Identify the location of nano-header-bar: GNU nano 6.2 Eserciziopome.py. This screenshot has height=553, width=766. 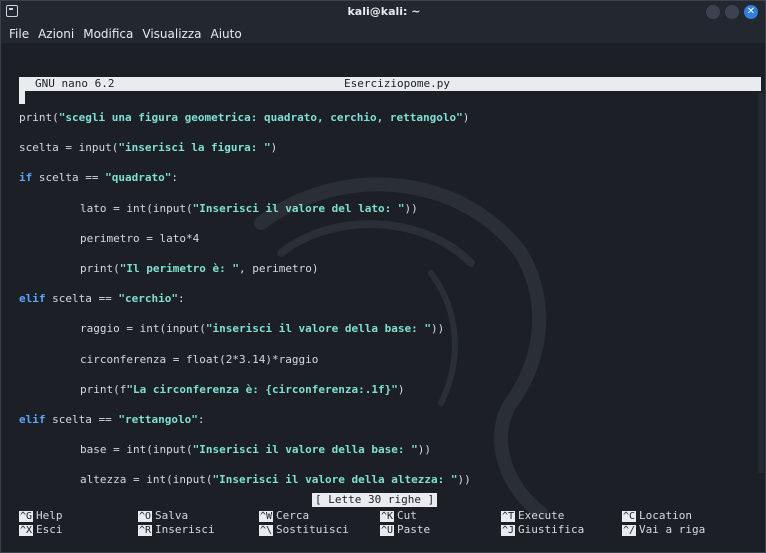
(390, 84).